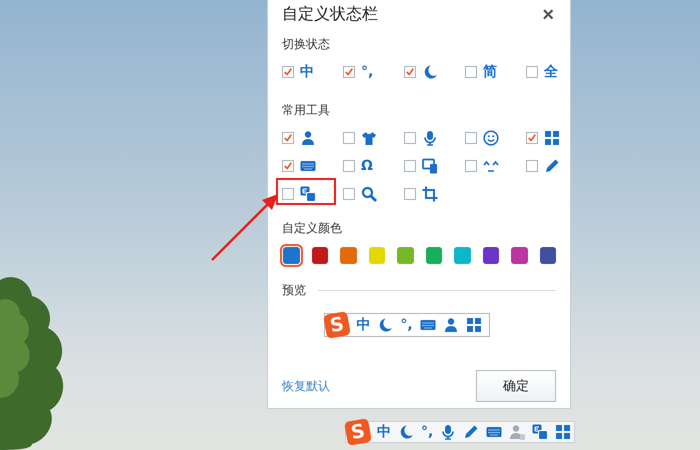 The width and height of the screenshot is (700, 450). What do you see at coordinates (367, 166) in the screenshot?
I see `glyph-label: Ω` at bounding box center [367, 166].